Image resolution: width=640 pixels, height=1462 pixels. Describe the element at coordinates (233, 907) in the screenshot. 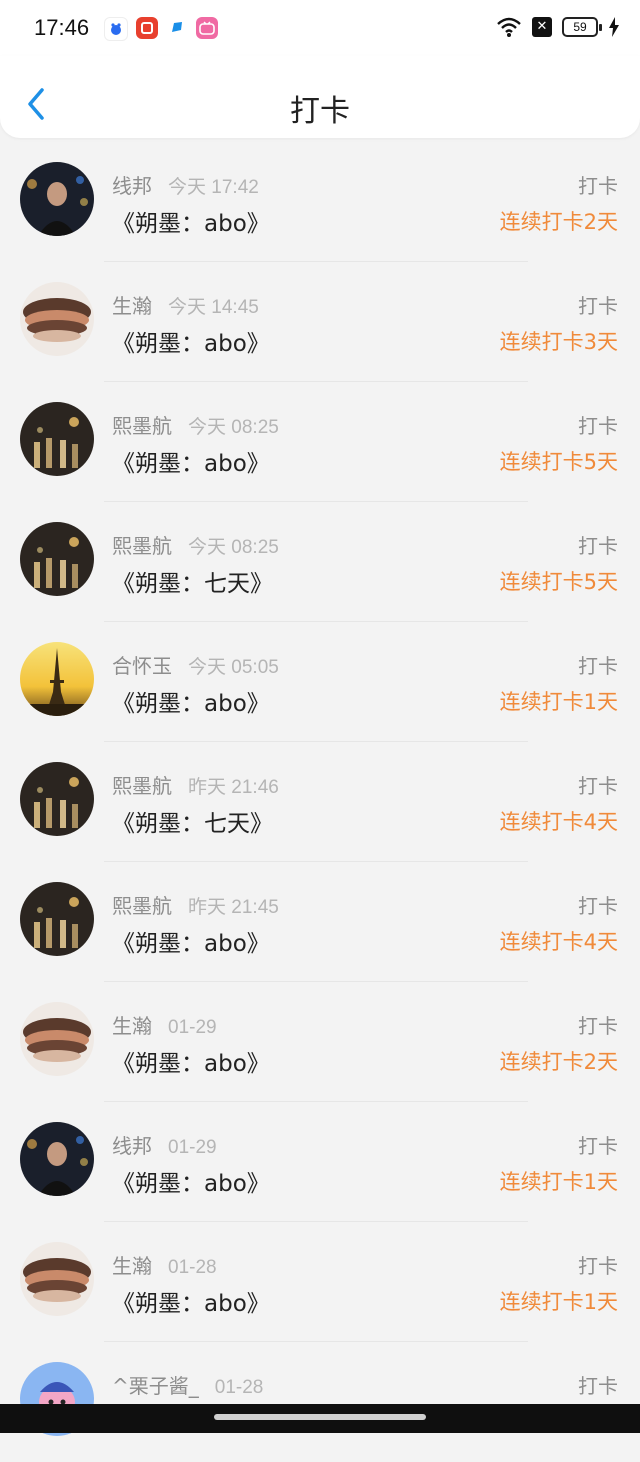

I see `checkin-time: 昨天 21:45` at that location.